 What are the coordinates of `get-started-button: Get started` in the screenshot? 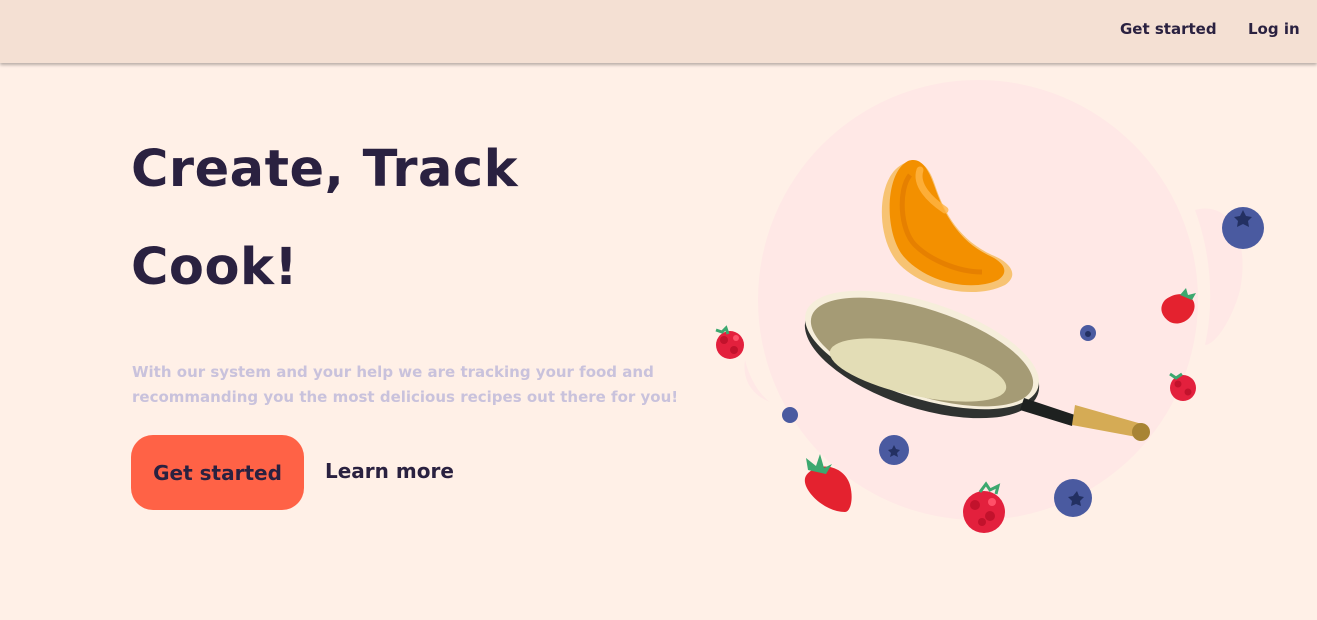 It's located at (217, 472).